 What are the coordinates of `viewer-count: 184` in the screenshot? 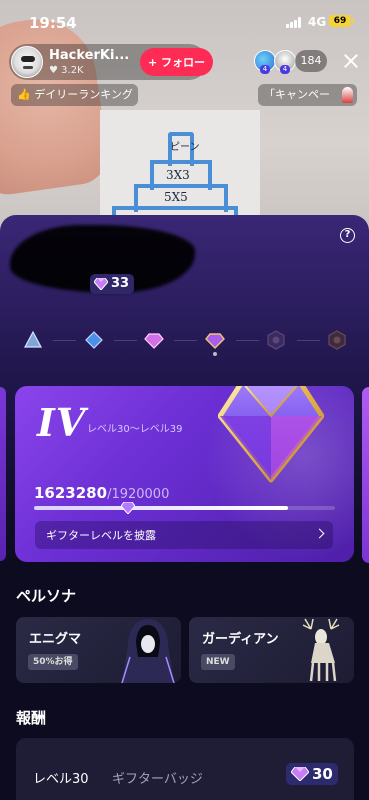 It's located at (311, 61).